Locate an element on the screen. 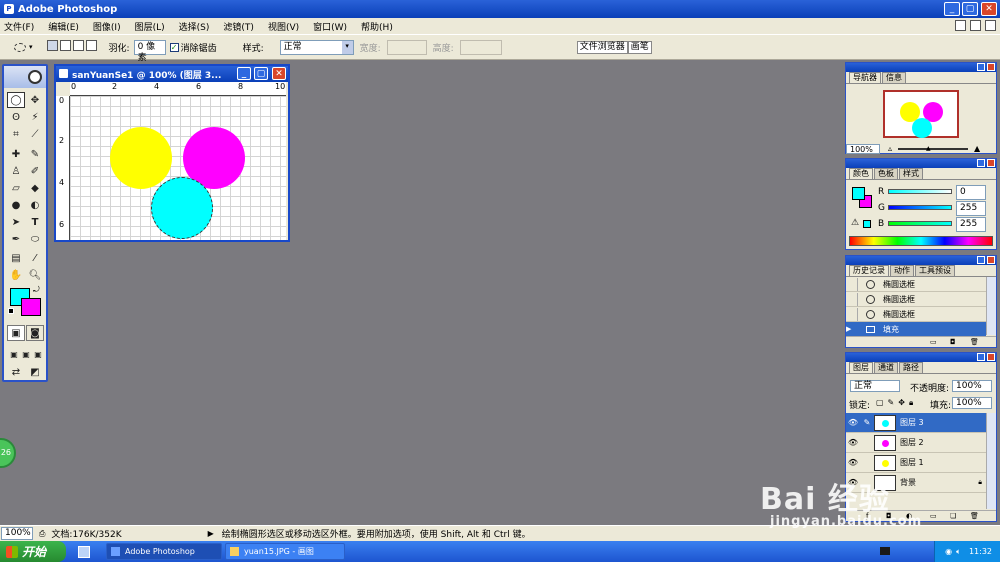 This screenshot has width=1000, height=562. tab-layers: 图层 is located at coordinates (861, 367).